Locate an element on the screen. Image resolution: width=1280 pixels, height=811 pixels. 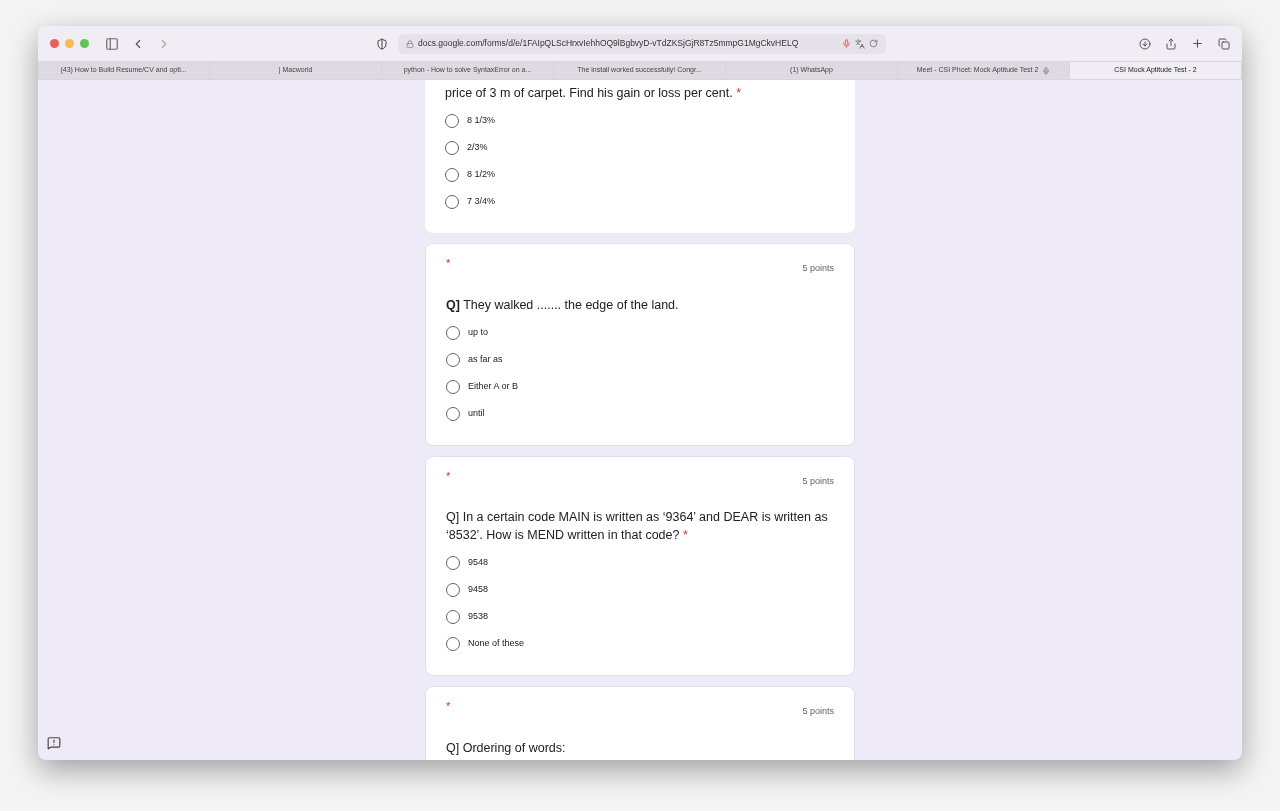
radio-option: Either A or B is located at coordinates (640, 386).